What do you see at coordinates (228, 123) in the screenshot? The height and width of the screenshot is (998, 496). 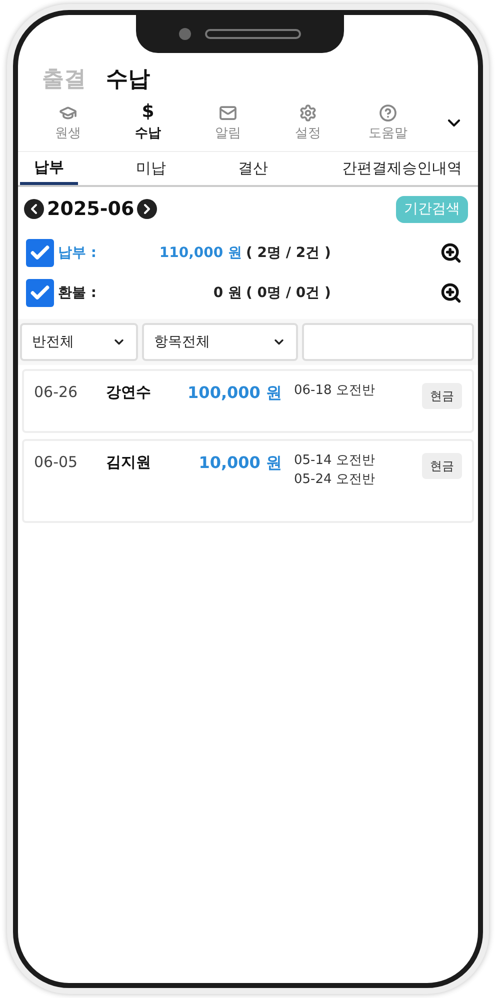 I see `nav-item: 알림` at bounding box center [228, 123].